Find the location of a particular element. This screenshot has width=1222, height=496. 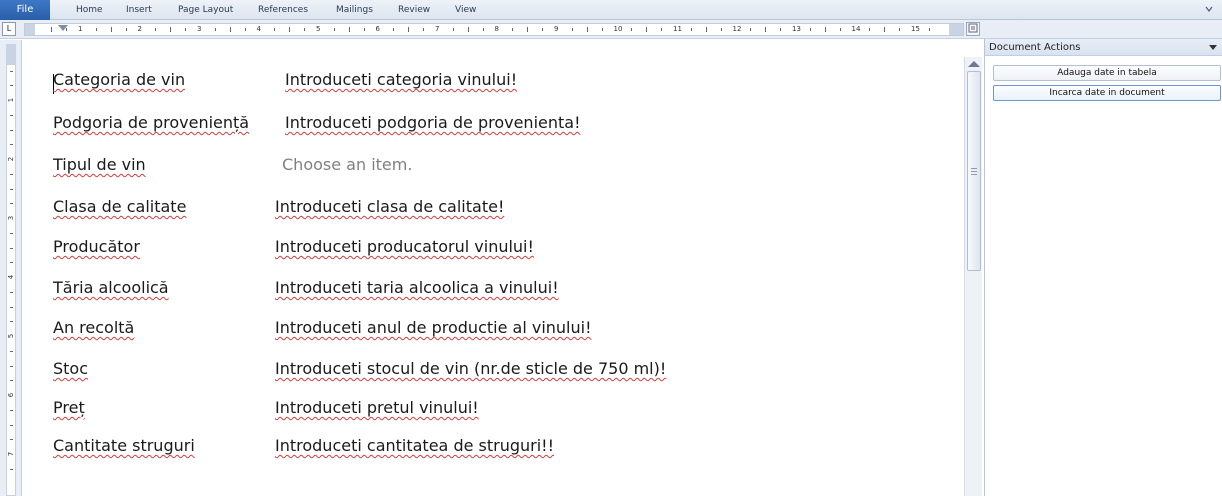

pane-options-dropdown-icon is located at coordinates (1213, 47).